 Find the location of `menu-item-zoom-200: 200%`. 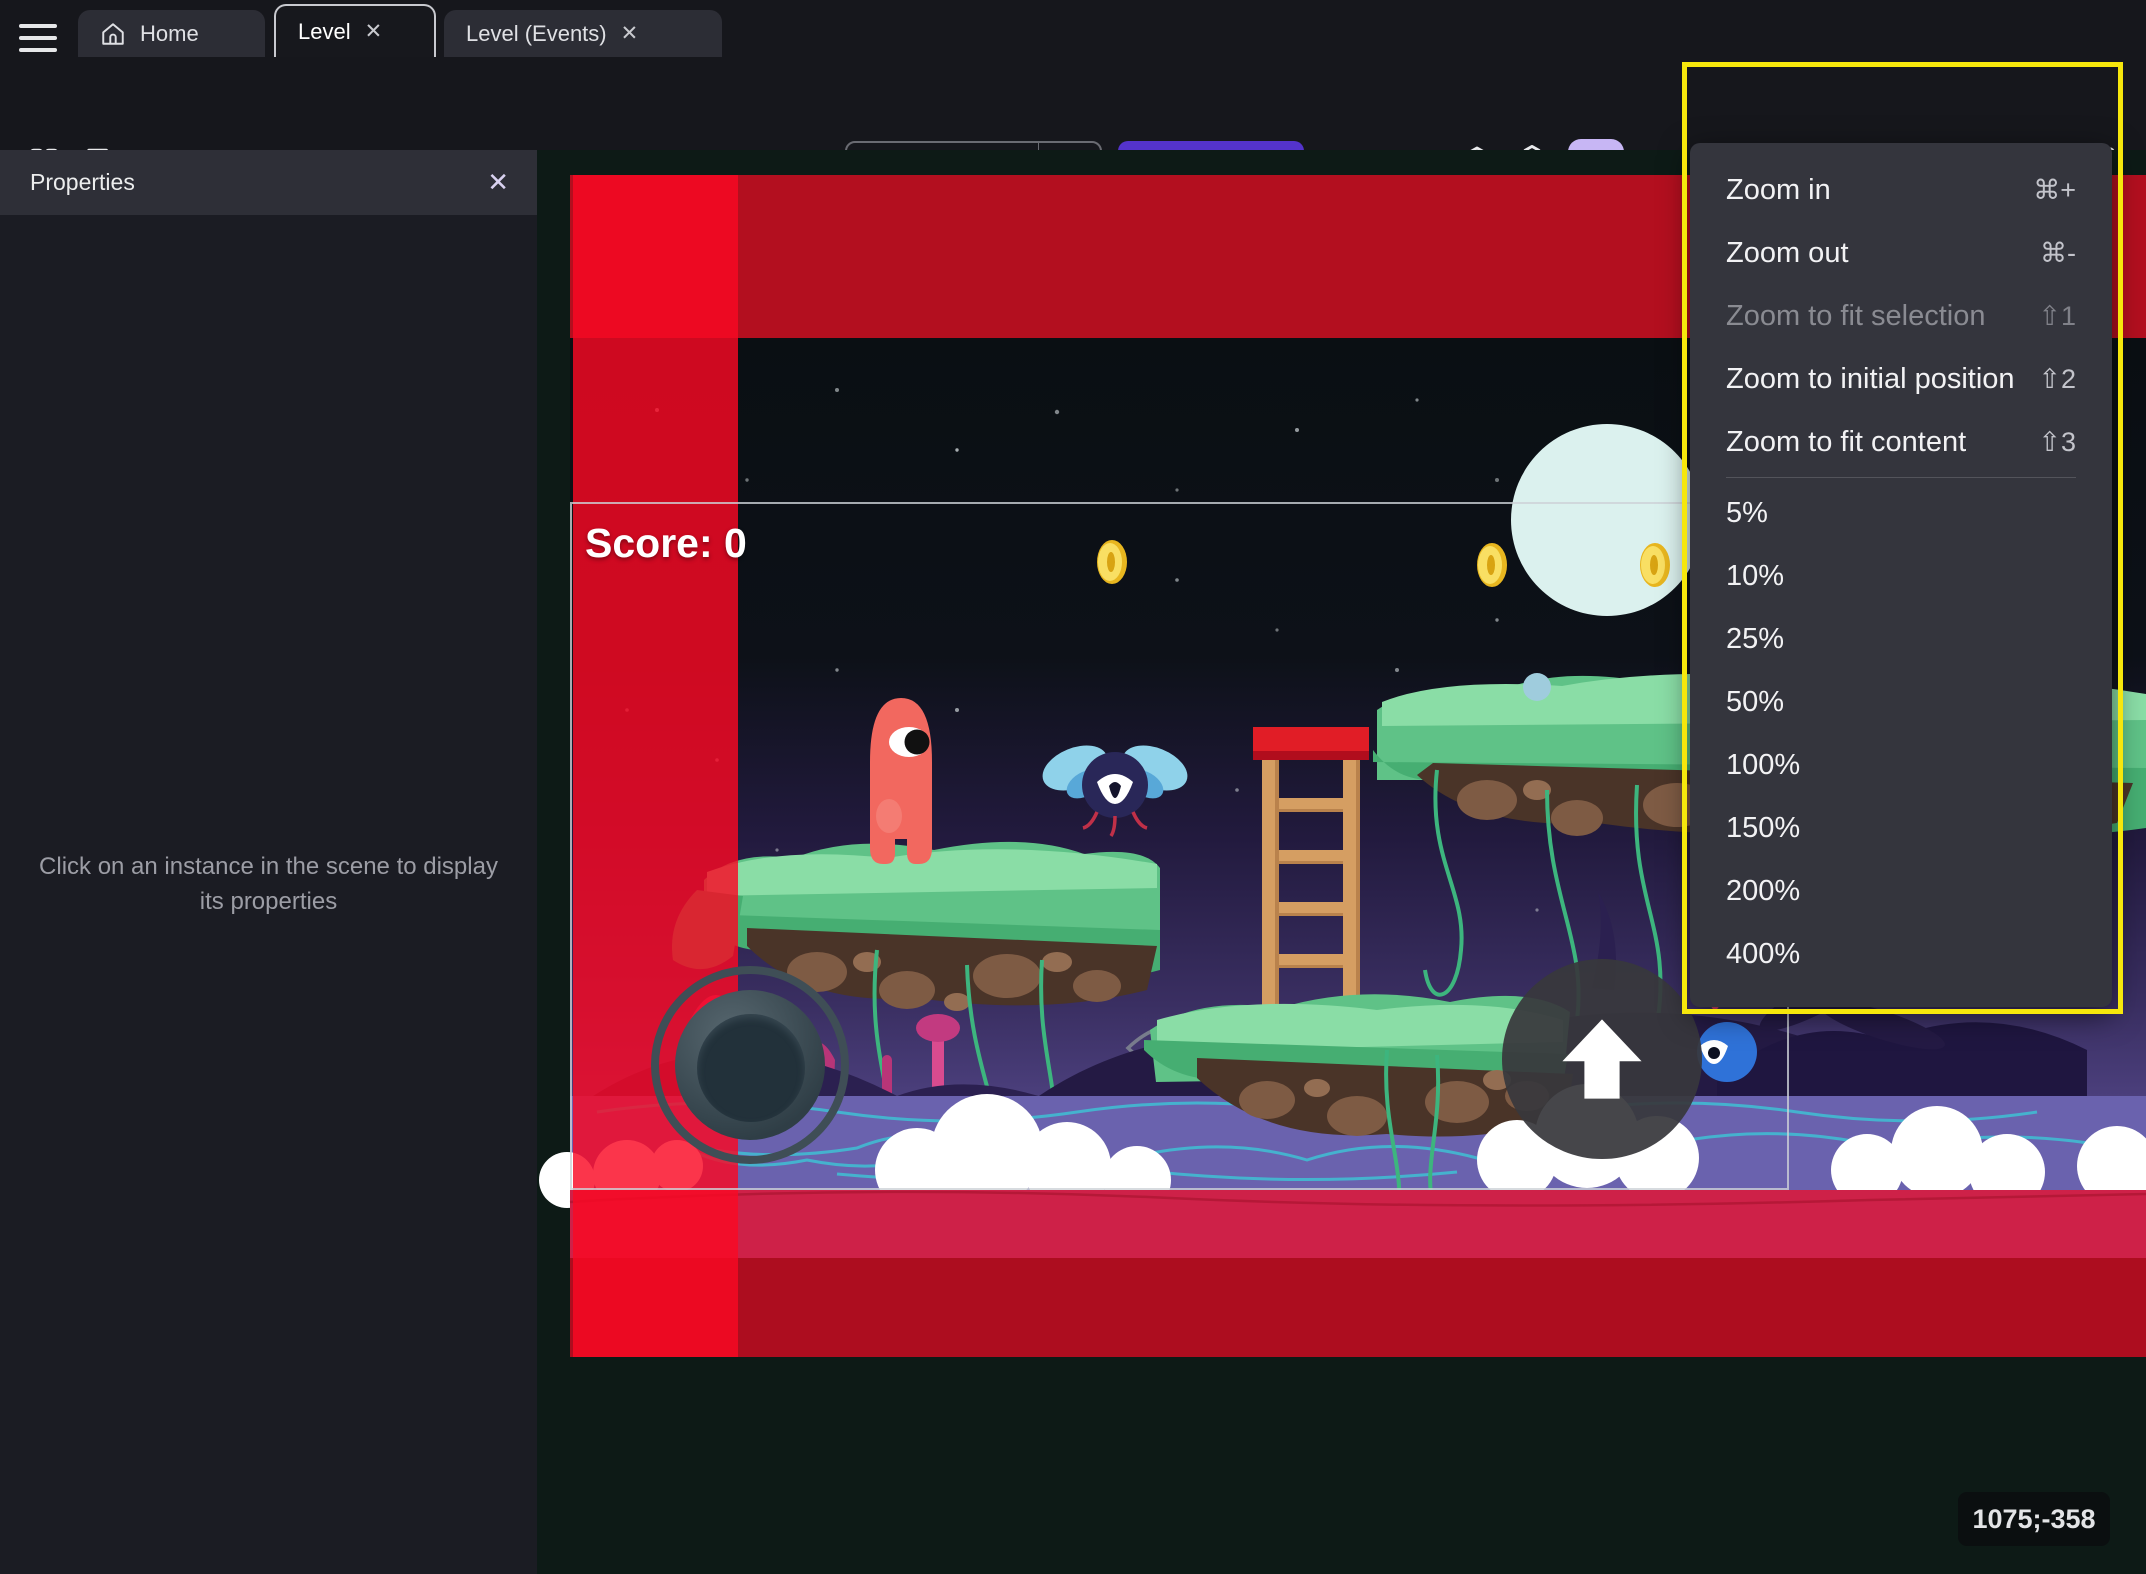

menu-item-zoom-200: 200% is located at coordinates (1901, 891).